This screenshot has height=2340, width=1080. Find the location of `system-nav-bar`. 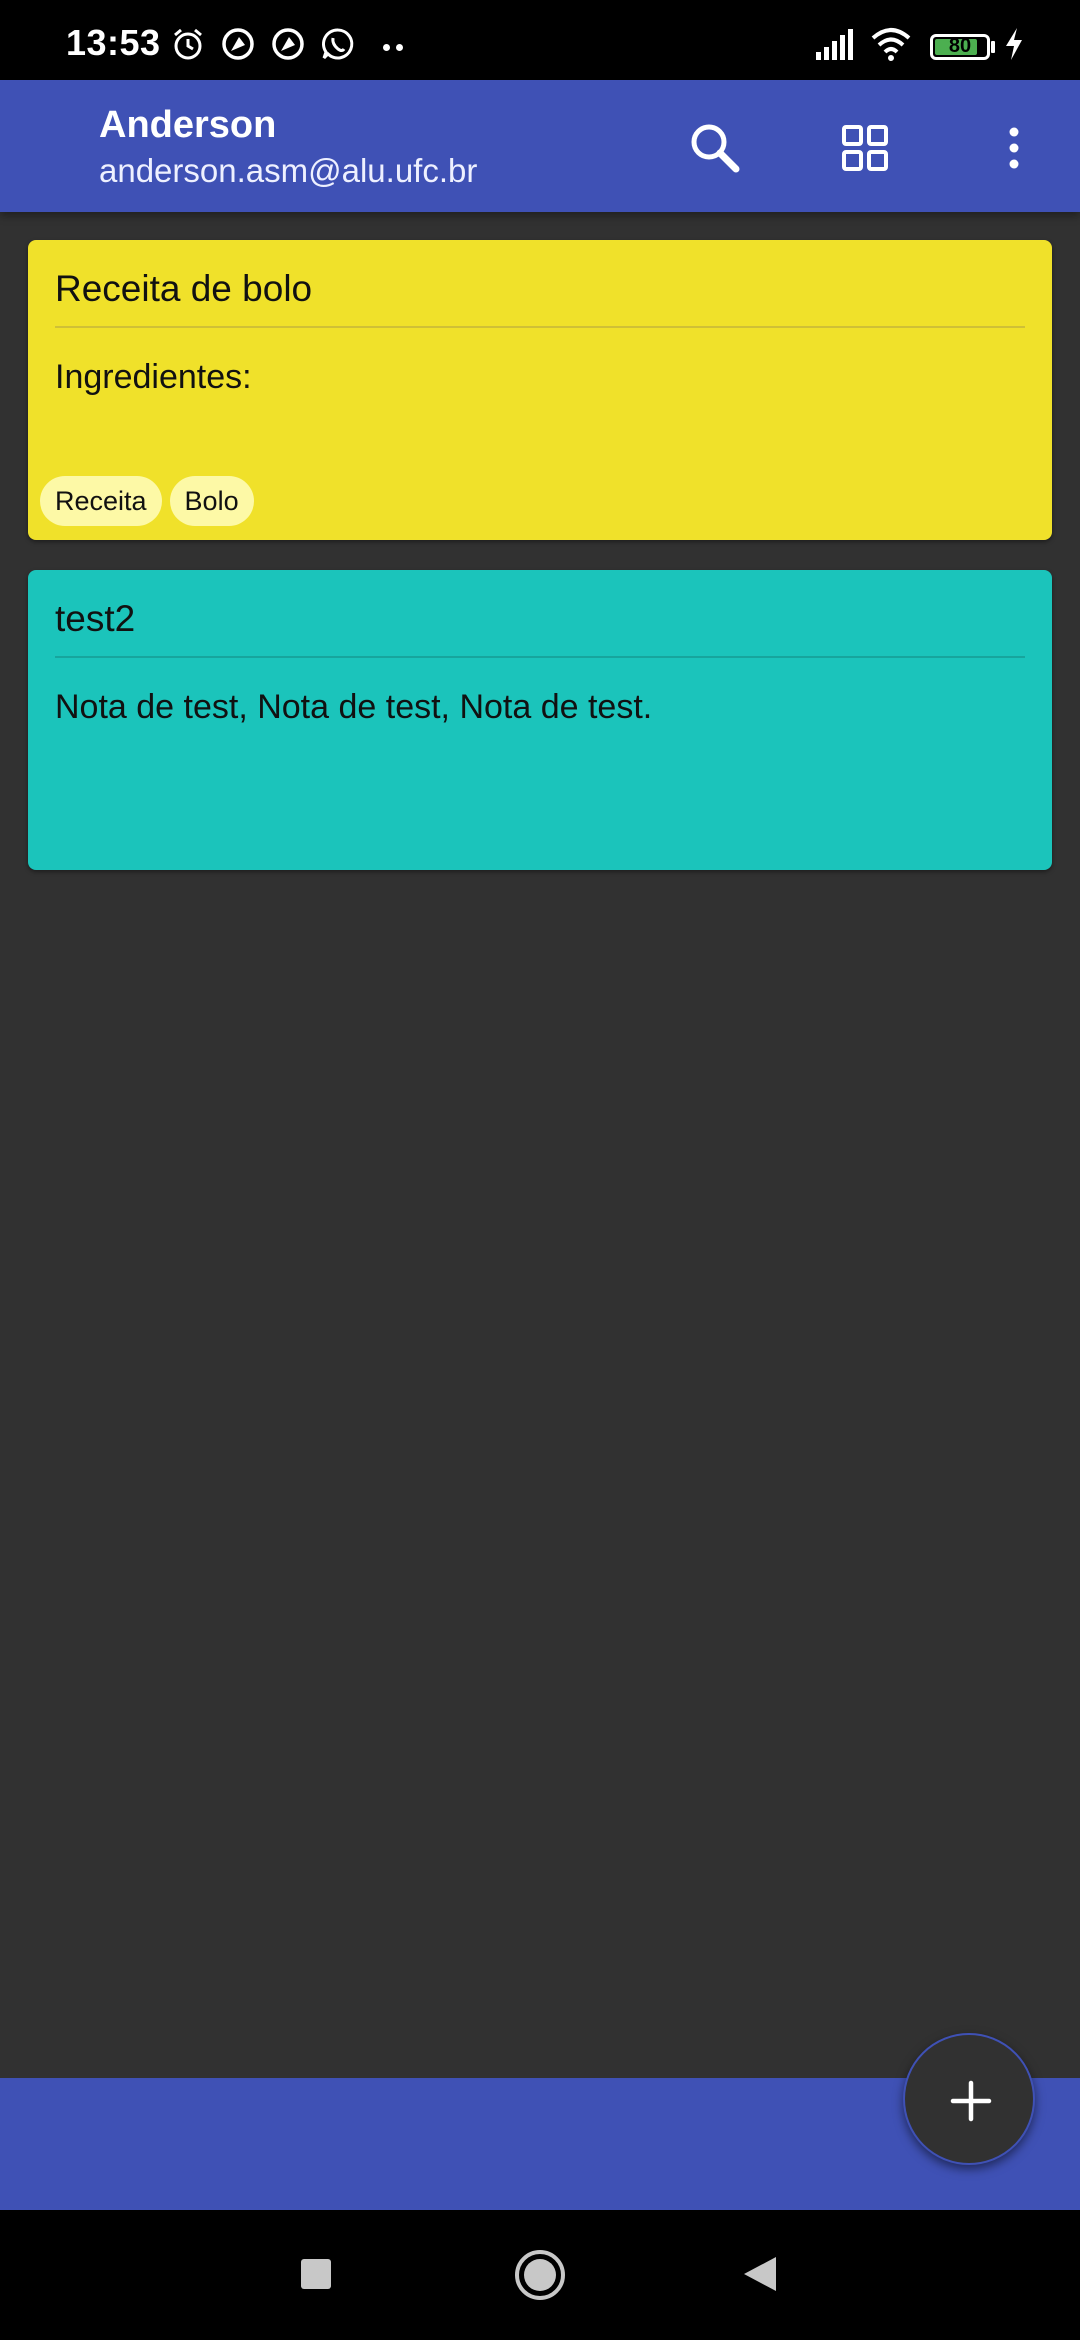

system-nav-bar is located at coordinates (540, 2275).